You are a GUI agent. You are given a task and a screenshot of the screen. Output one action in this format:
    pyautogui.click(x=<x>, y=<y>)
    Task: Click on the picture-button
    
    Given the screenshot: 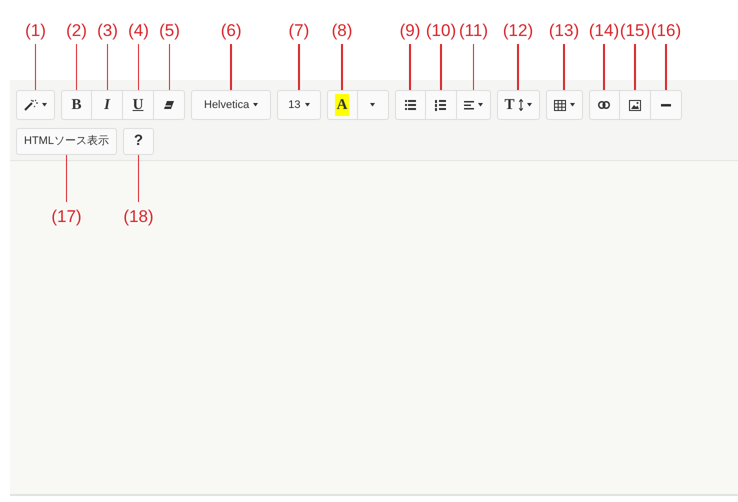 What is the action you would take?
    pyautogui.click(x=635, y=105)
    